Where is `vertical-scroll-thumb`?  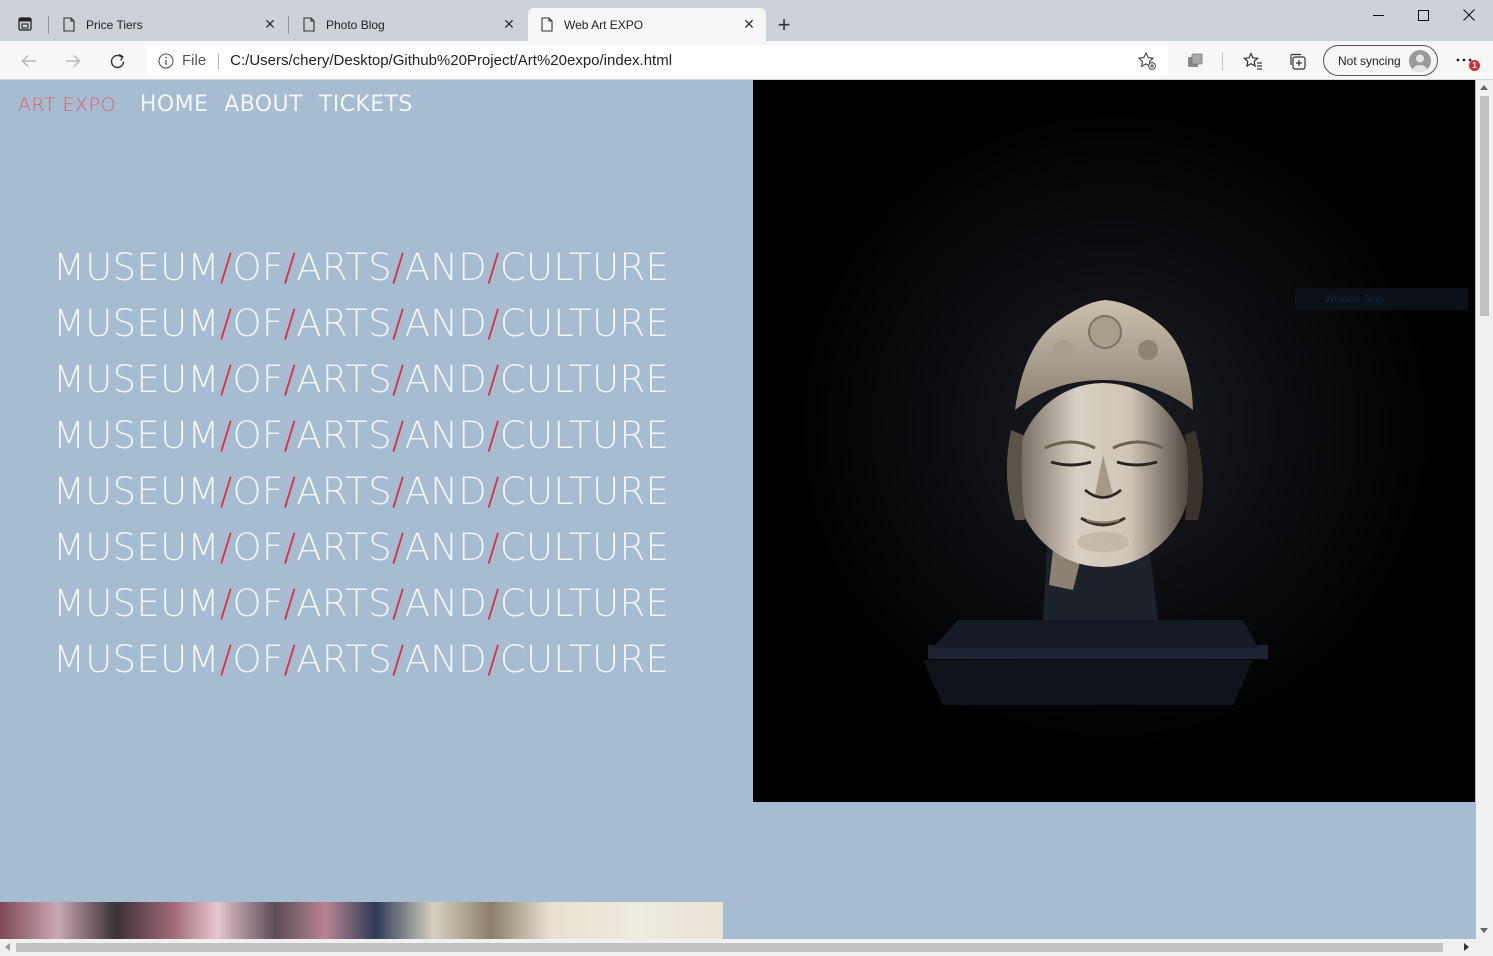 vertical-scroll-thumb is located at coordinates (1484, 206).